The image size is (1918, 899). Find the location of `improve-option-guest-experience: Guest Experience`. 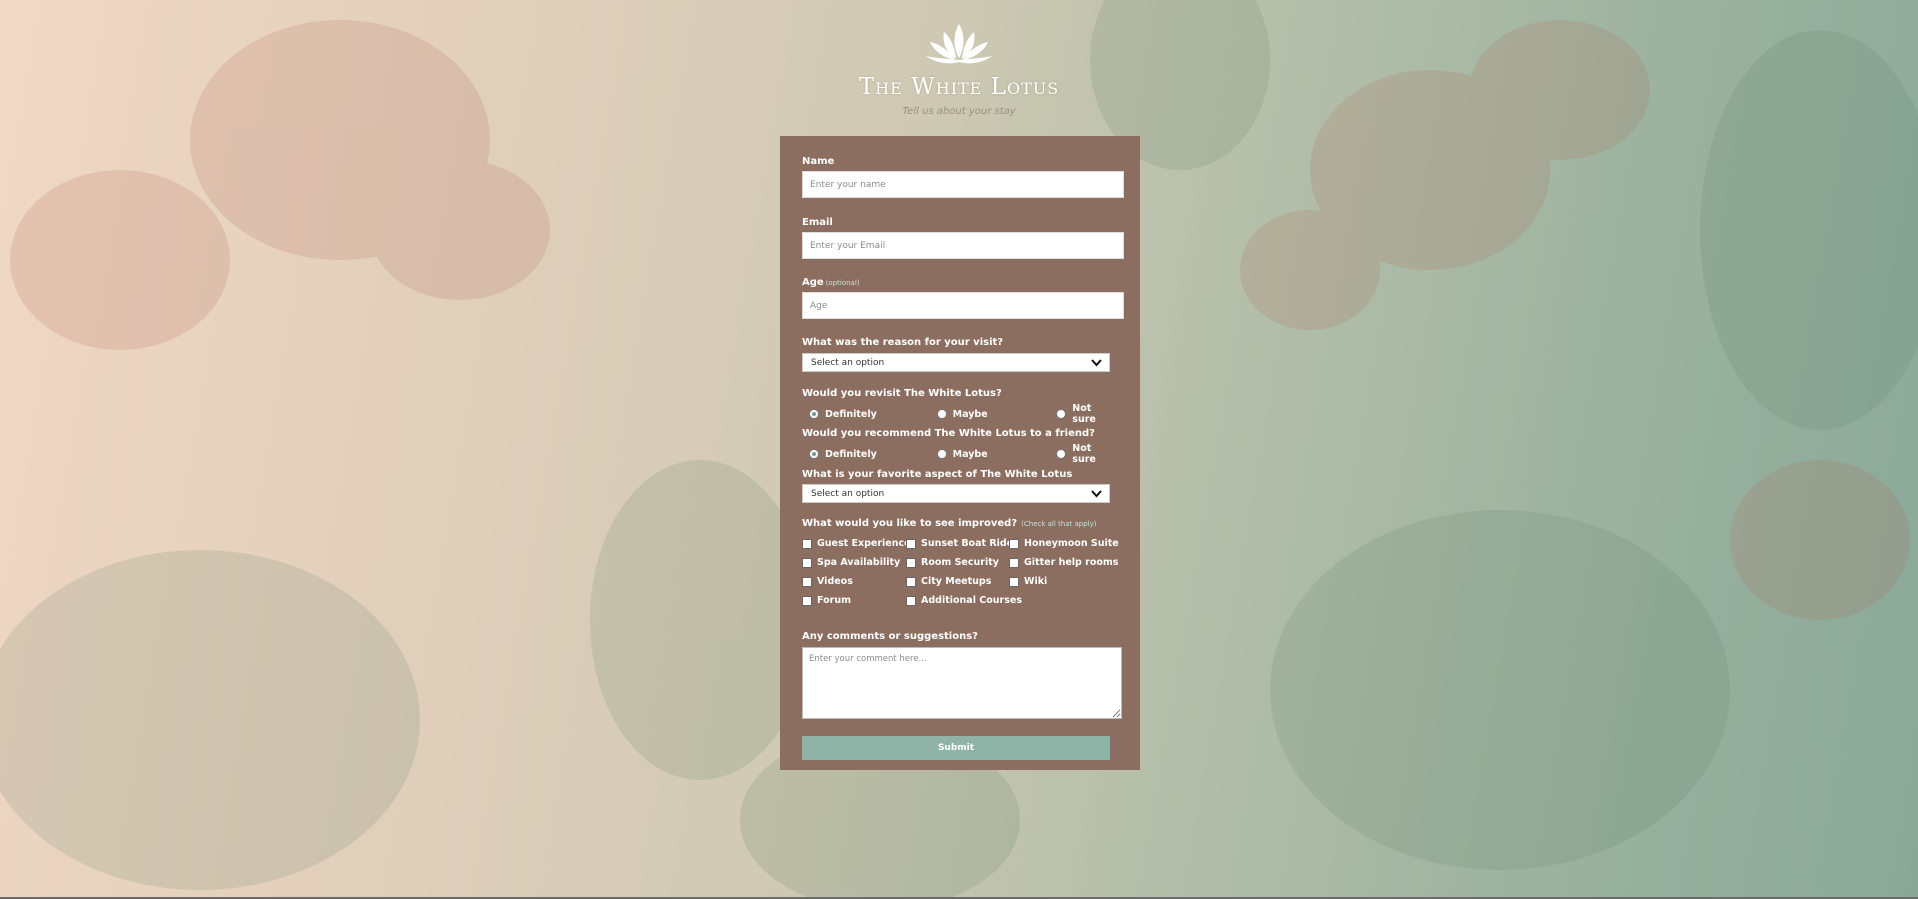

improve-option-guest-experience: Guest Experience is located at coordinates (856, 543).